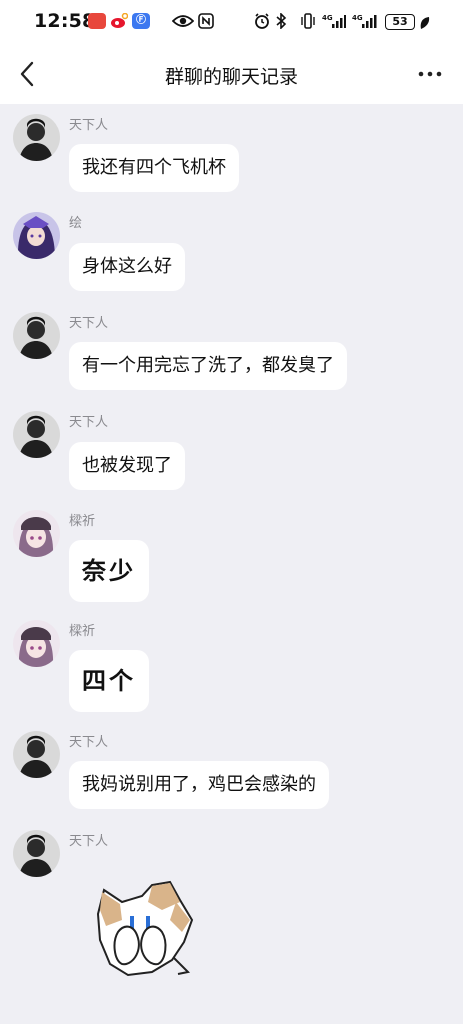  I want to click on alarm-icon, so click(262, 21).